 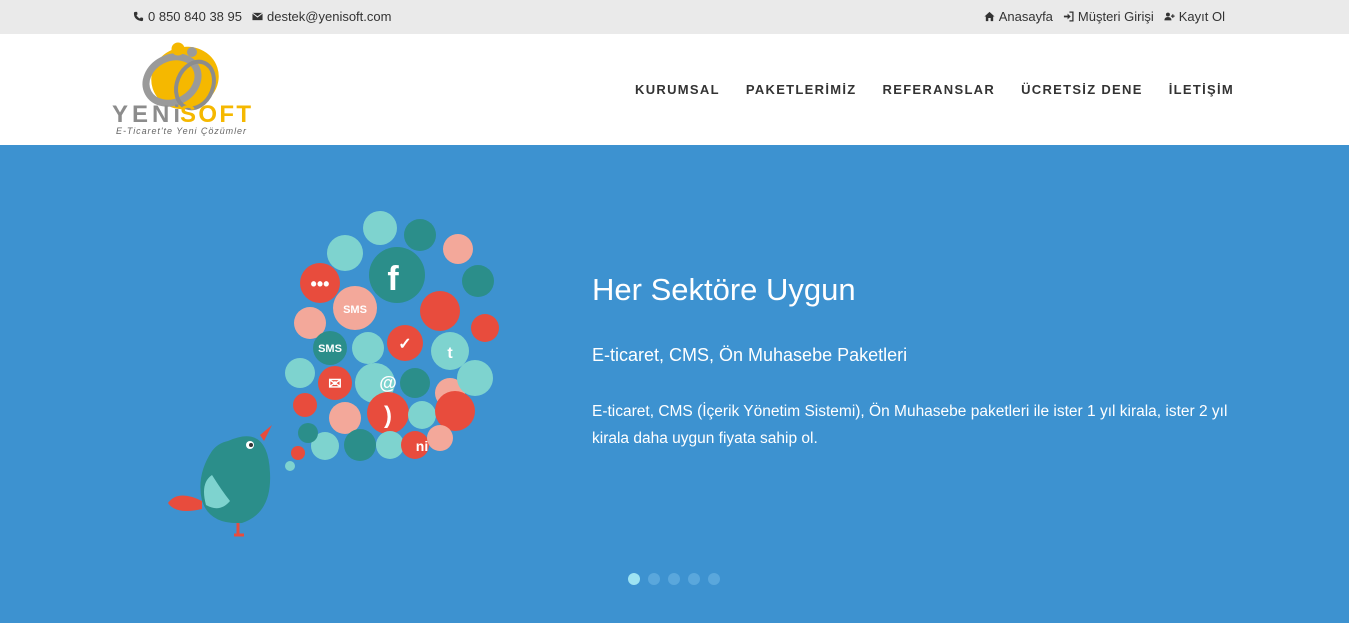 What do you see at coordinates (195, 16) in the screenshot?
I see `phone-number: 0 850 840 38 95` at bounding box center [195, 16].